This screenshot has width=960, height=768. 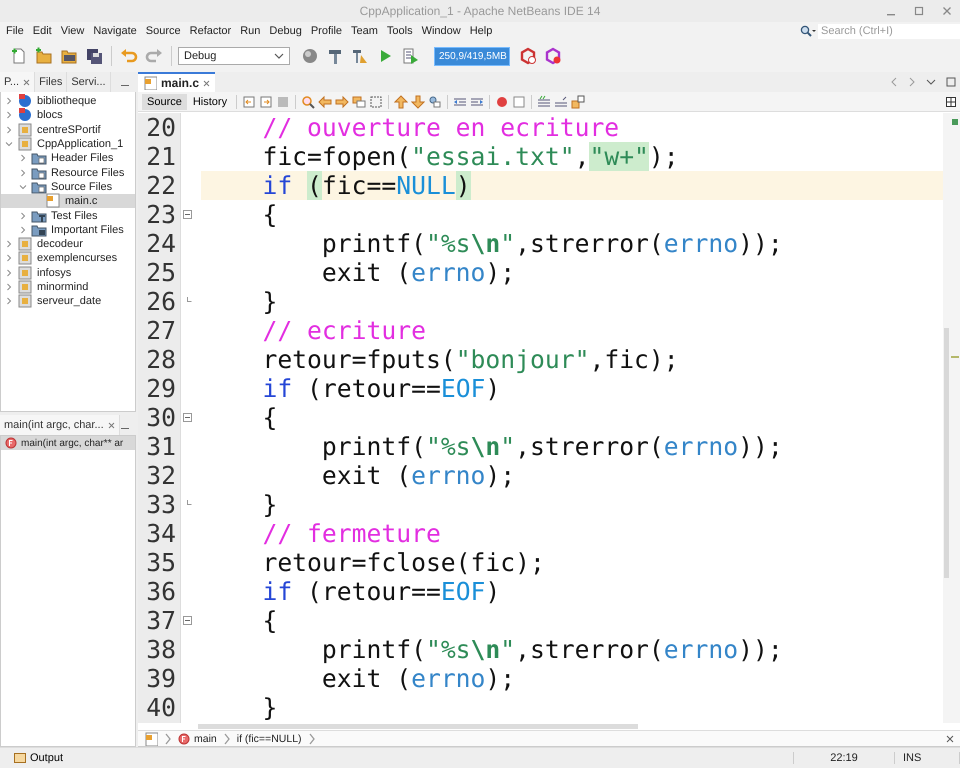 I want to click on back-button, so click(x=249, y=102).